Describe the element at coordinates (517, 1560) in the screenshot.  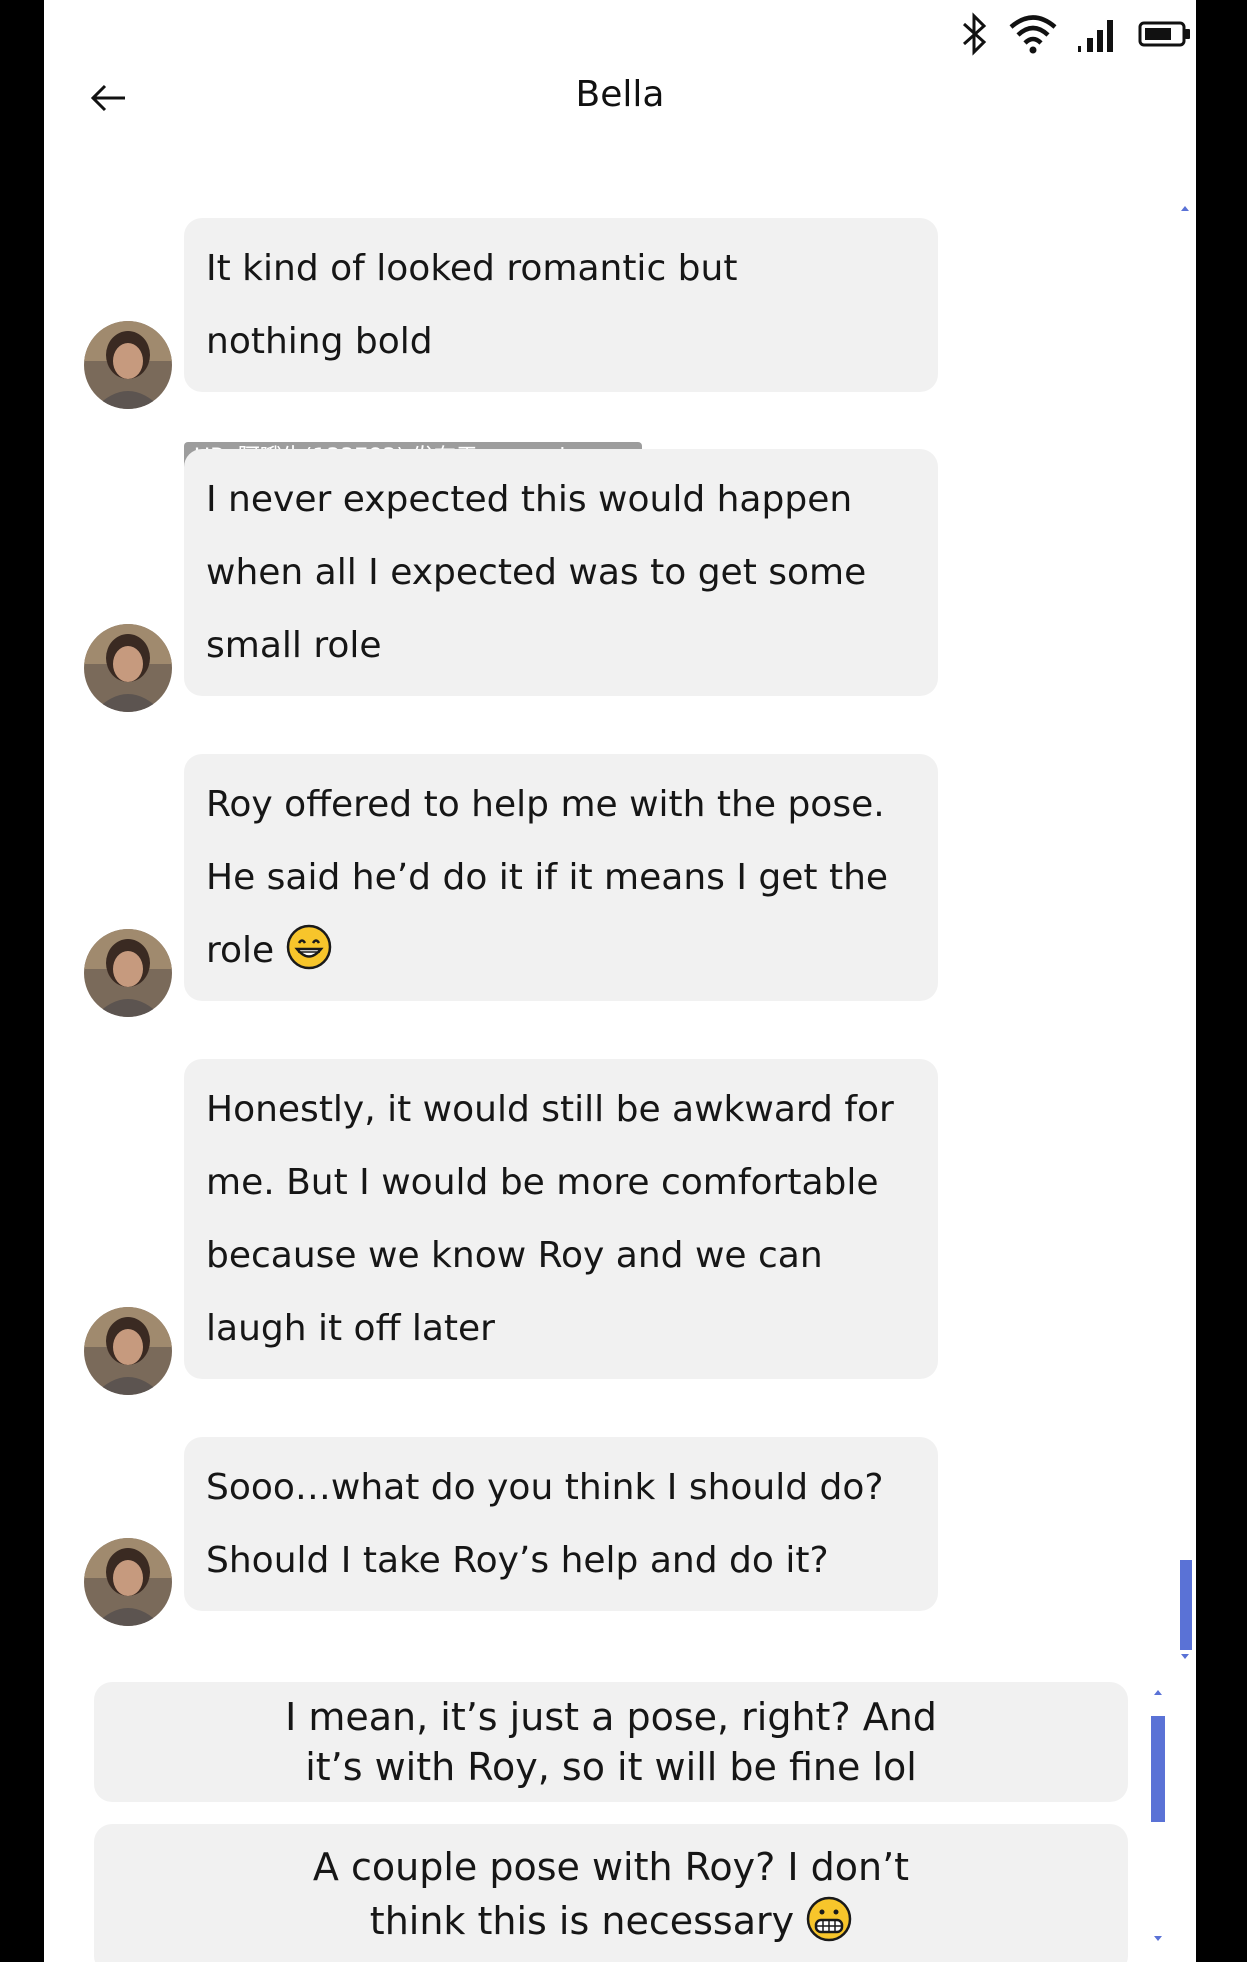
I see `message-line: Should I take Roy’s help and do it?` at that location.